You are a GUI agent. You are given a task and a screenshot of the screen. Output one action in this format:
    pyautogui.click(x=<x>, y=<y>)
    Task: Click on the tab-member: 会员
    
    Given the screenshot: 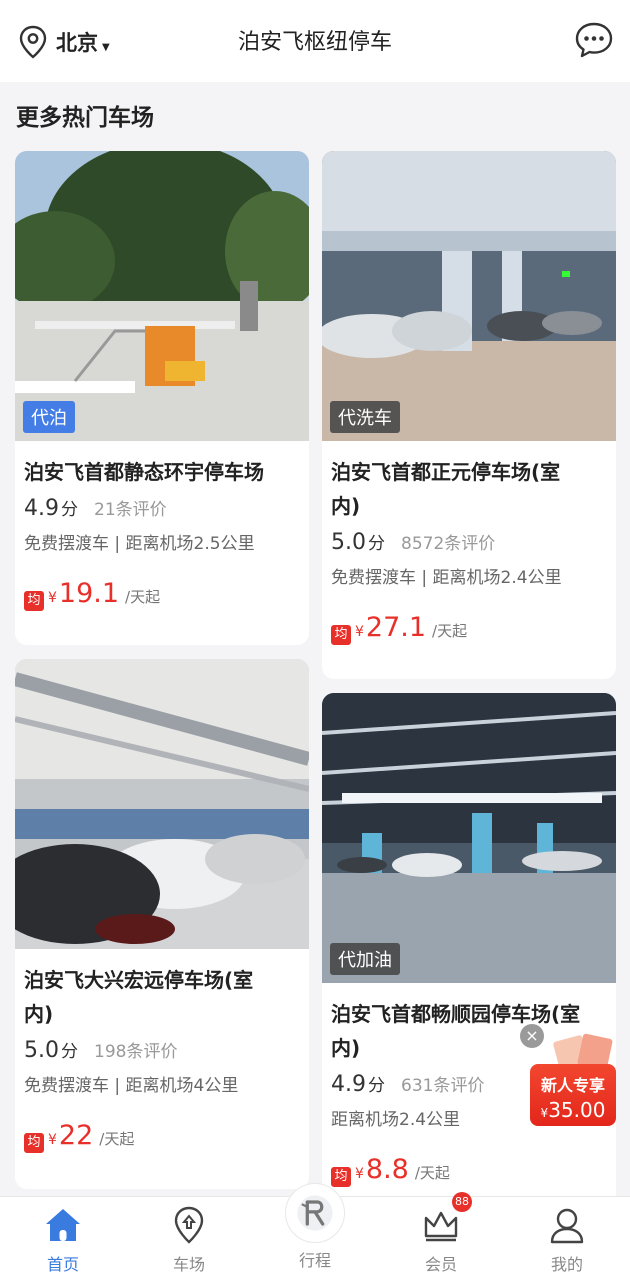 What is the action you would take?
    pyautogui.click(x=441, y=1238)
    